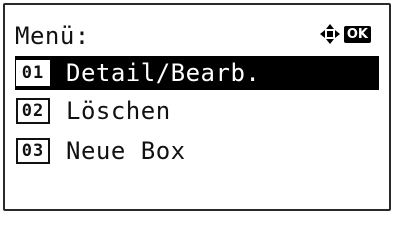 This screenshot has height=240, width=395. Describe the element at coordinates (126, 151) in the screenshot. I see `menu-item-label: Neue Box` at that location.